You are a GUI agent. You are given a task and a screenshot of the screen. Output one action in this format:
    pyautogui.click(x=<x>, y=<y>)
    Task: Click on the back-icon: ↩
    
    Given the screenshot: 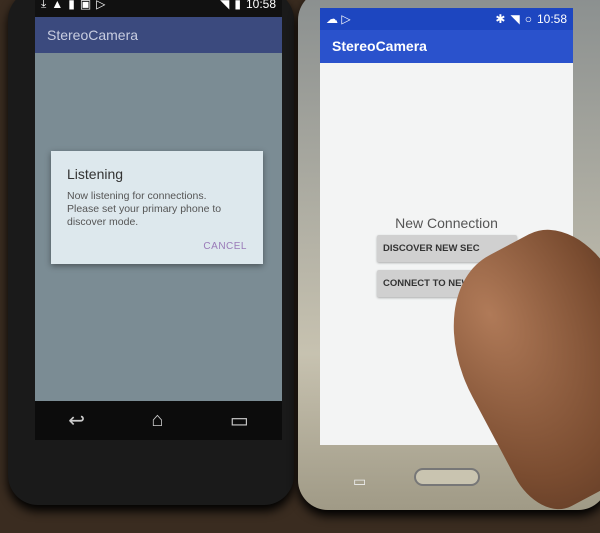 What is the action you would take?
    pyautogui.click(x=76, y=420)
    